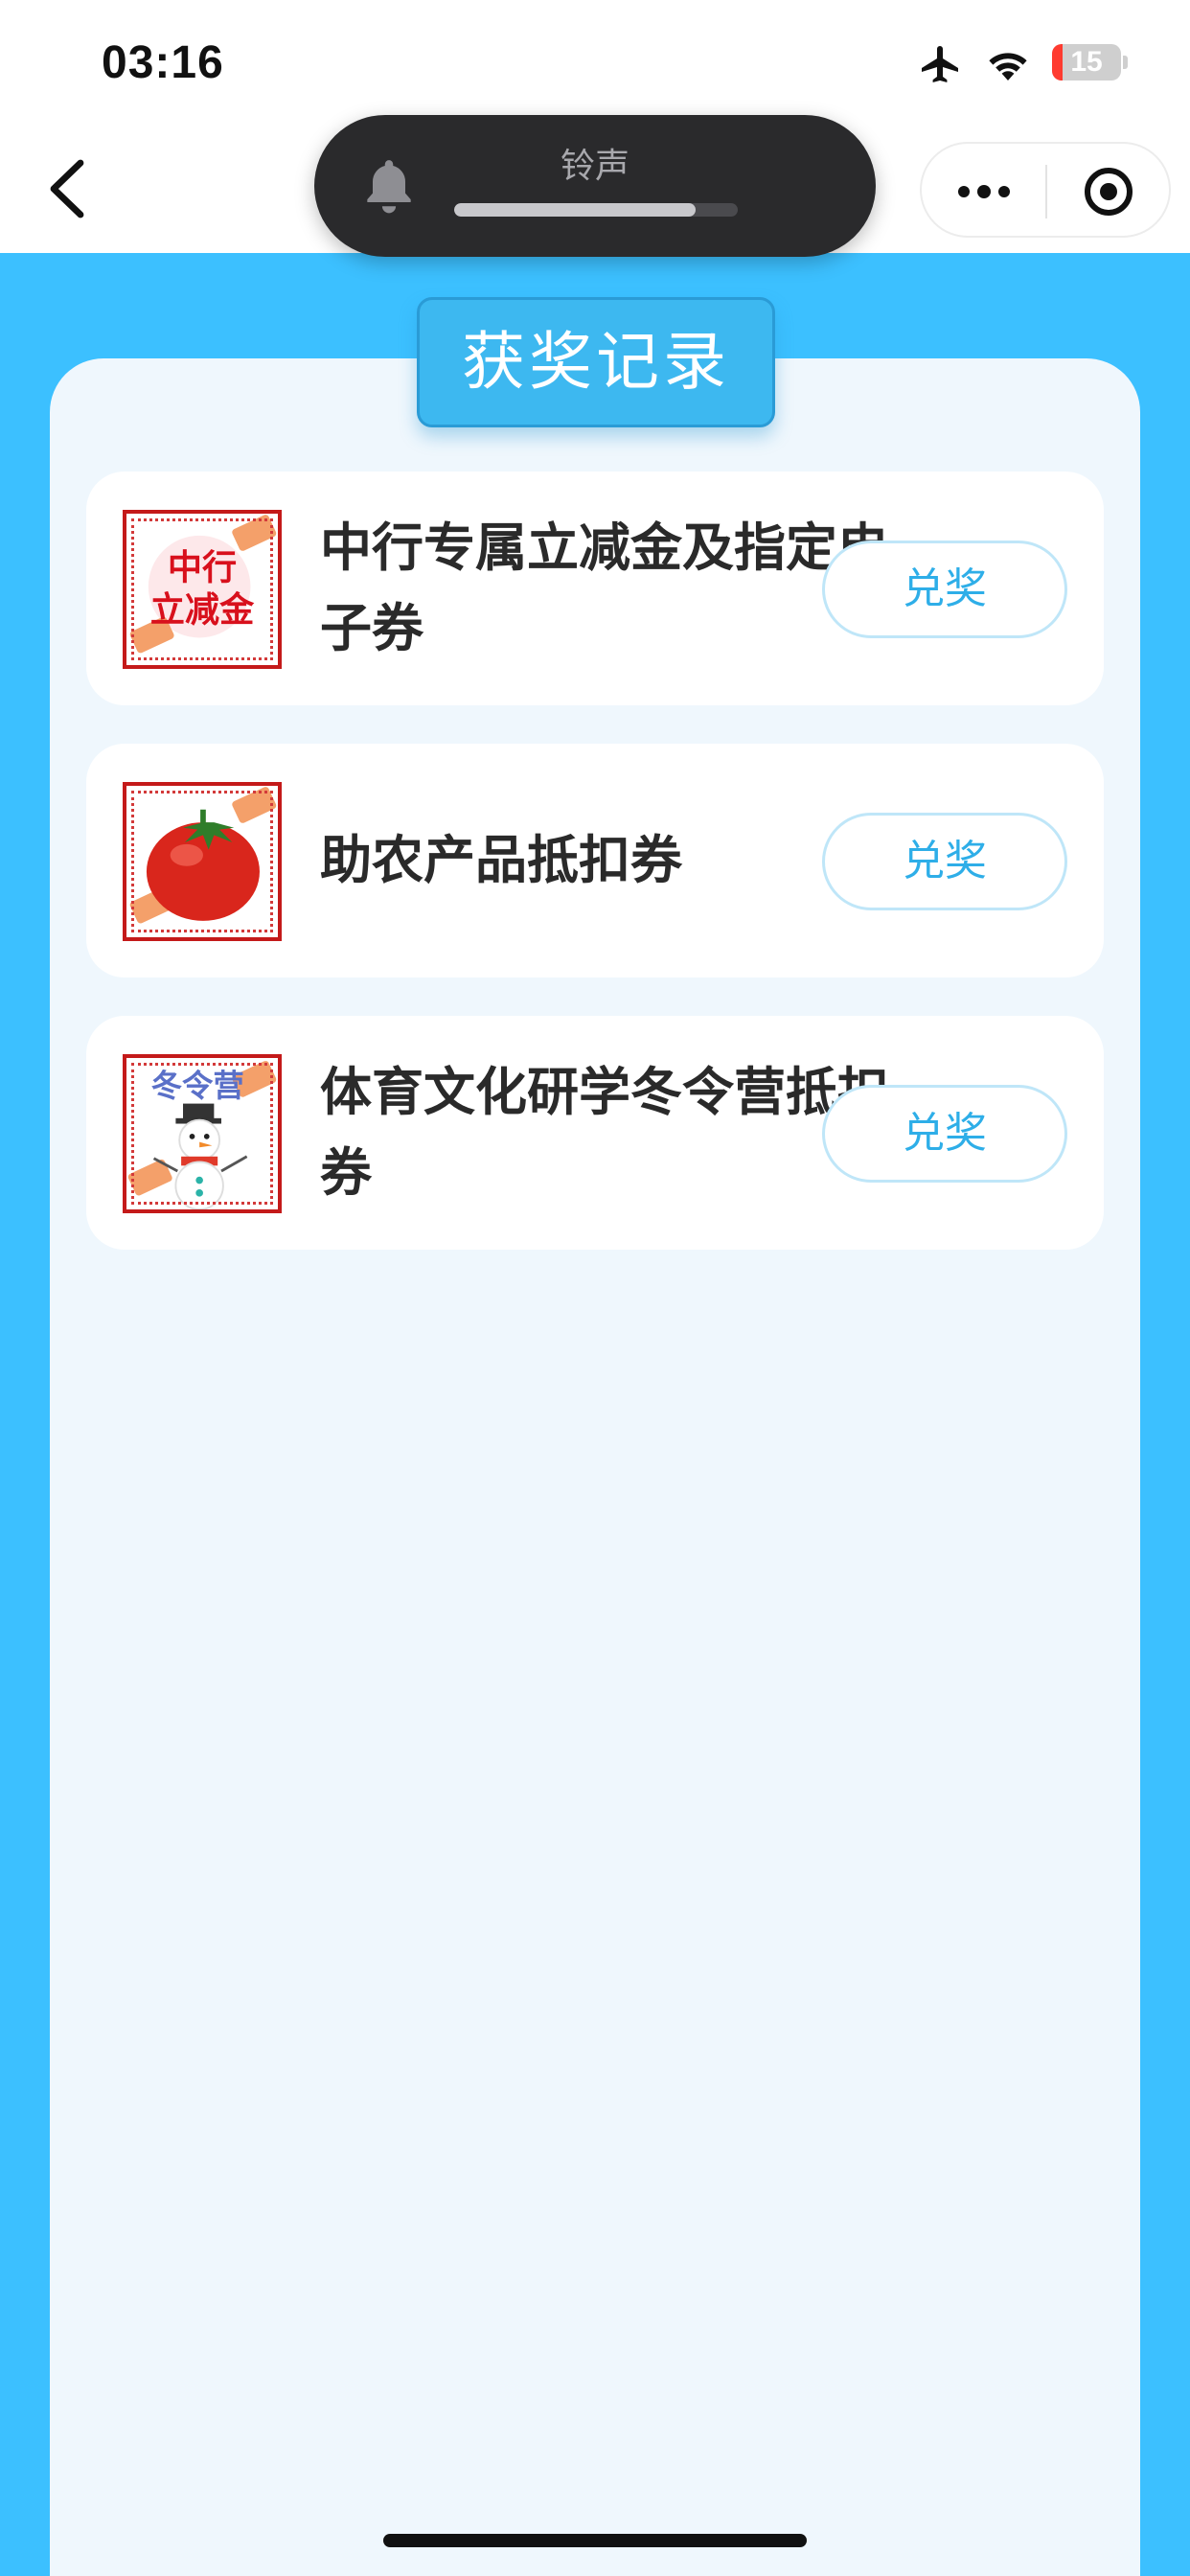 The image size is (1190, 2576). Describe the element at coordinates (984, 190) in the screenshot. I see `more-dots-icon` at that location.